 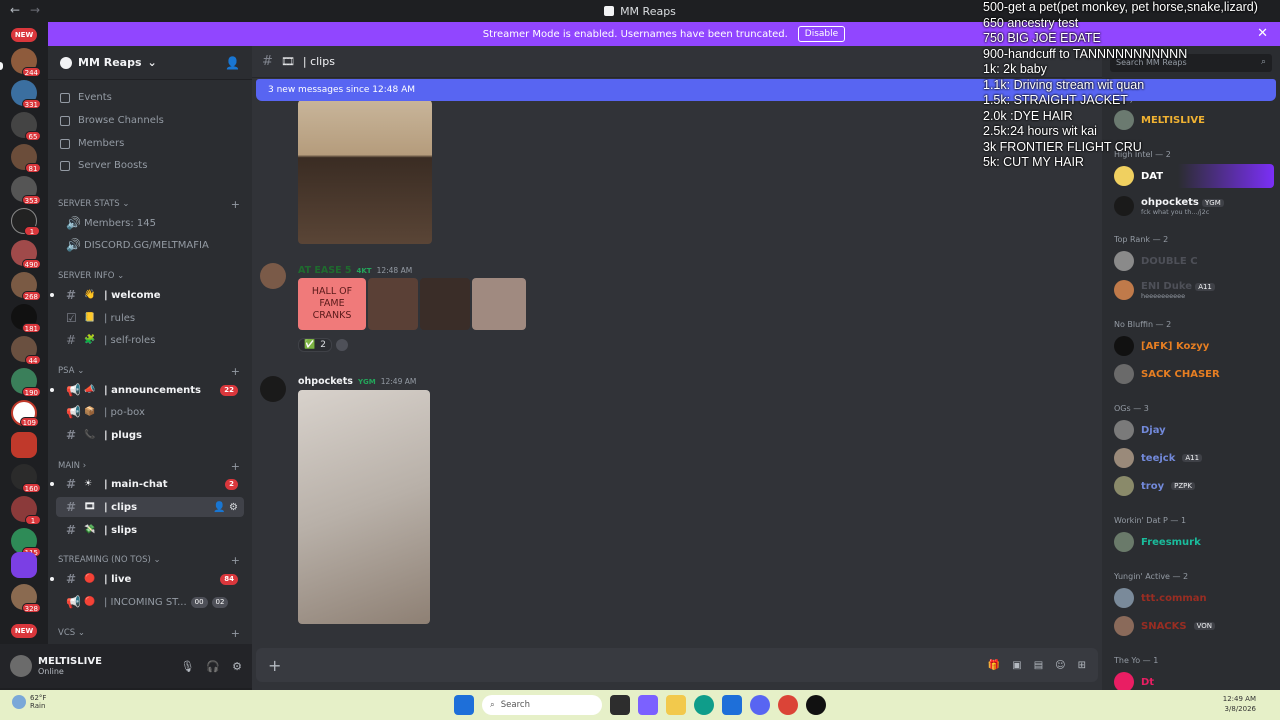 I want to click on server-icon-7: 490, so click(x=26, y=254).